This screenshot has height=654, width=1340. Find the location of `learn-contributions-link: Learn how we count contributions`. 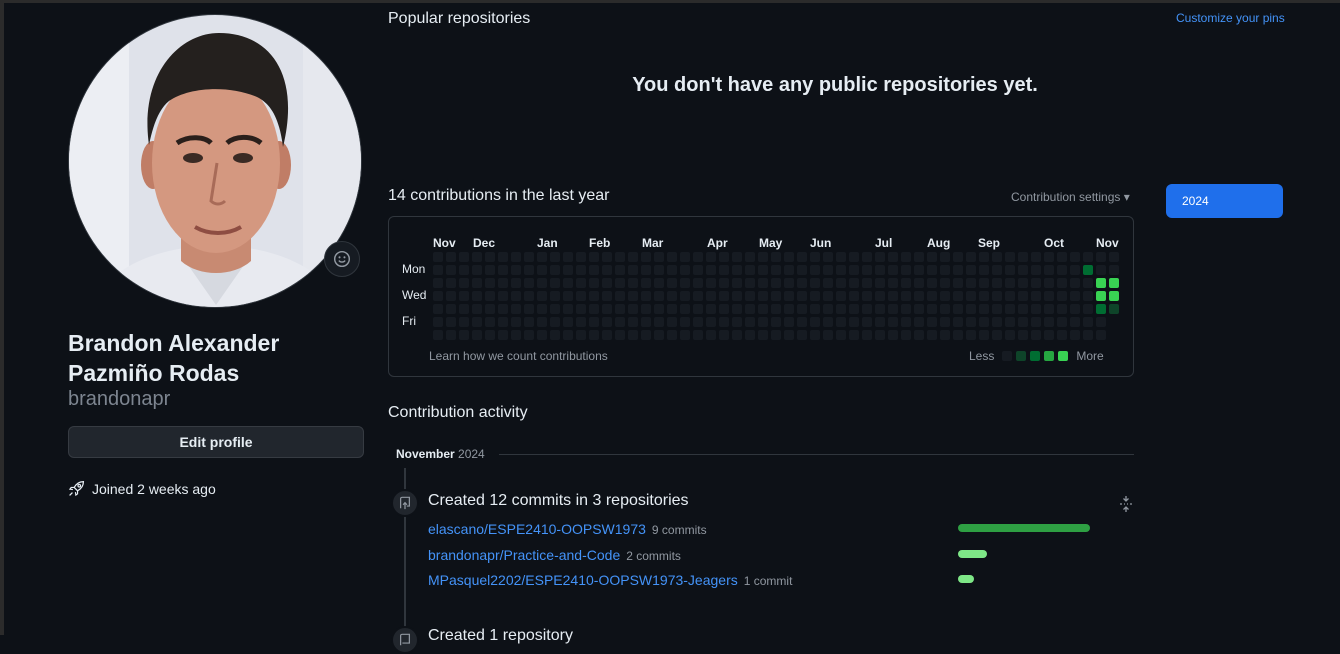

learn-contributions-link: Learn how we count contributions is located at coordinates (518, 356).